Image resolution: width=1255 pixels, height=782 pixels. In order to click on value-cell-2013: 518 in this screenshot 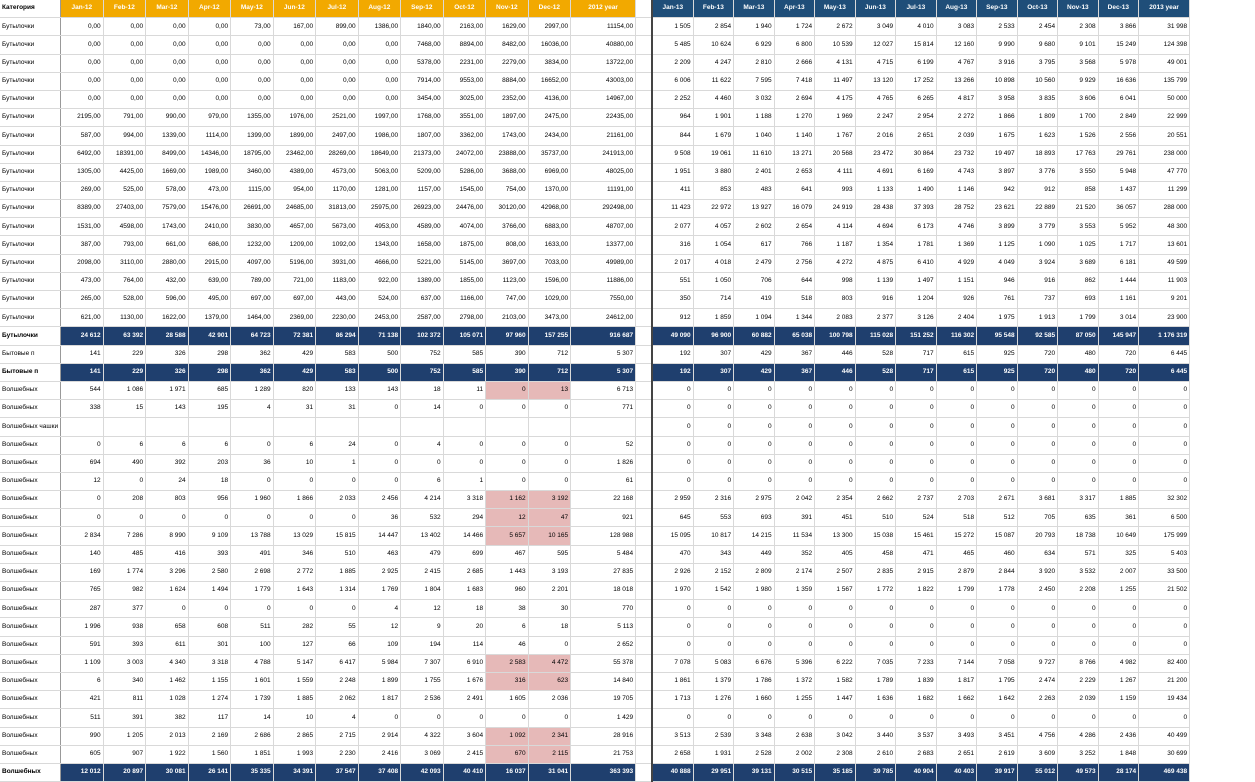, I will do `click(957, 518)`.